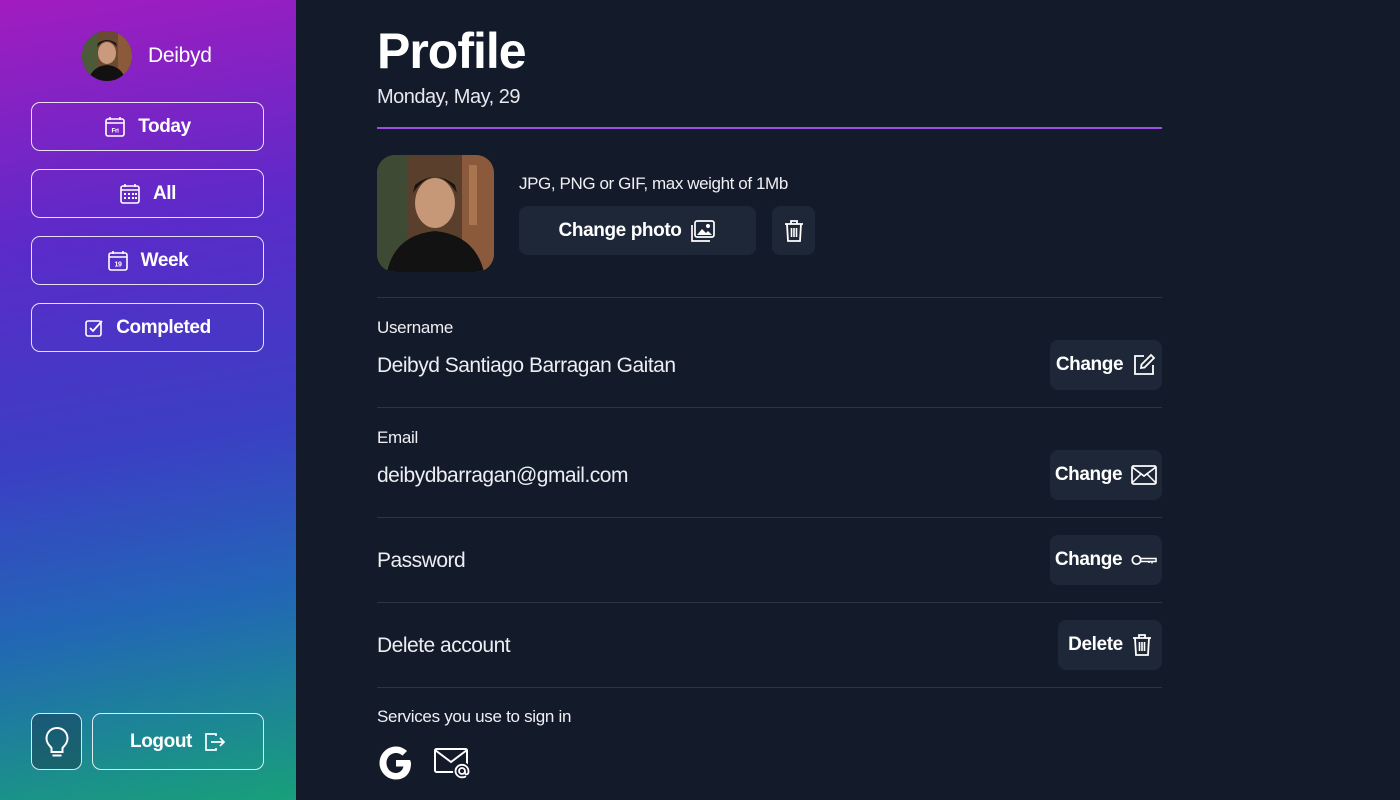  What do you see at coordinates (164, 193) in the screenshot?
I see `nav-all-label: All` at bounding box center [164, 193].